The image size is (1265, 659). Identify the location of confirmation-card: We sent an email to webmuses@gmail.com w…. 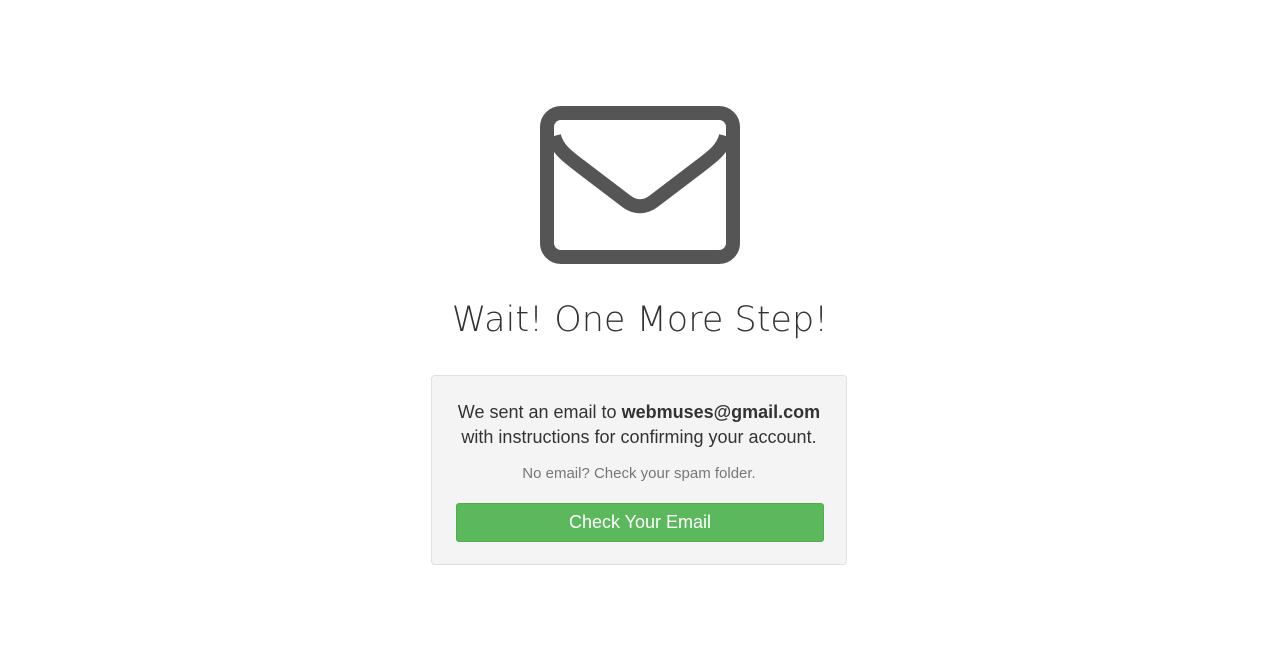
(639, 470).